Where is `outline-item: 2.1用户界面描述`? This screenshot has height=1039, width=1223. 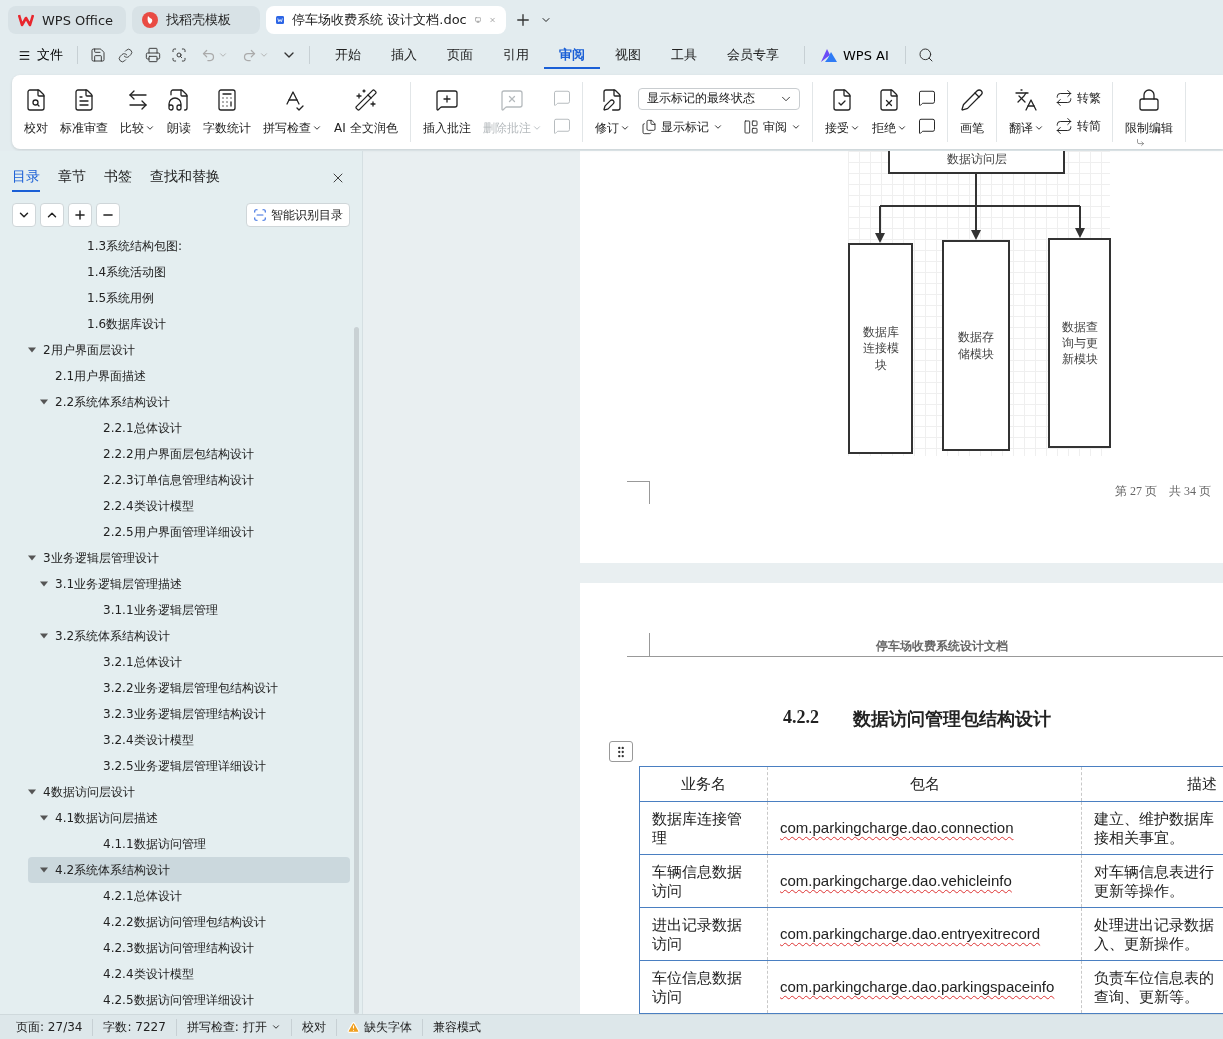 outline-item: 2.1用户界面描述 is located at coordinates (189, 376).